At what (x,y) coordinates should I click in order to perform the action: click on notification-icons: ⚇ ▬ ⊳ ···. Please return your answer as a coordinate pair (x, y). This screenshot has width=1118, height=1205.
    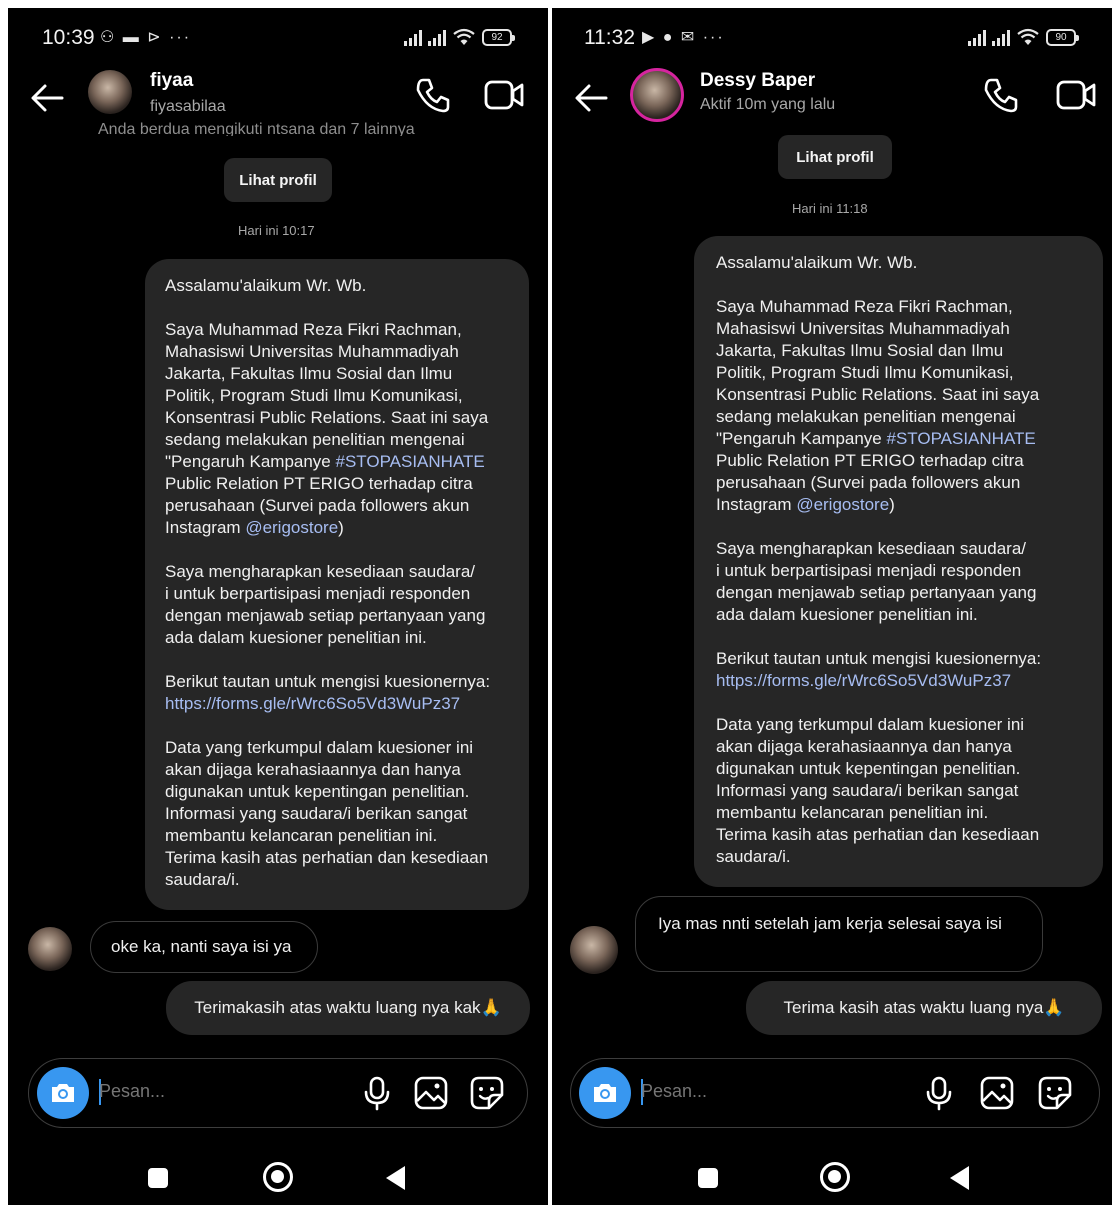
    Looking at the image, I should click on (146, 37).